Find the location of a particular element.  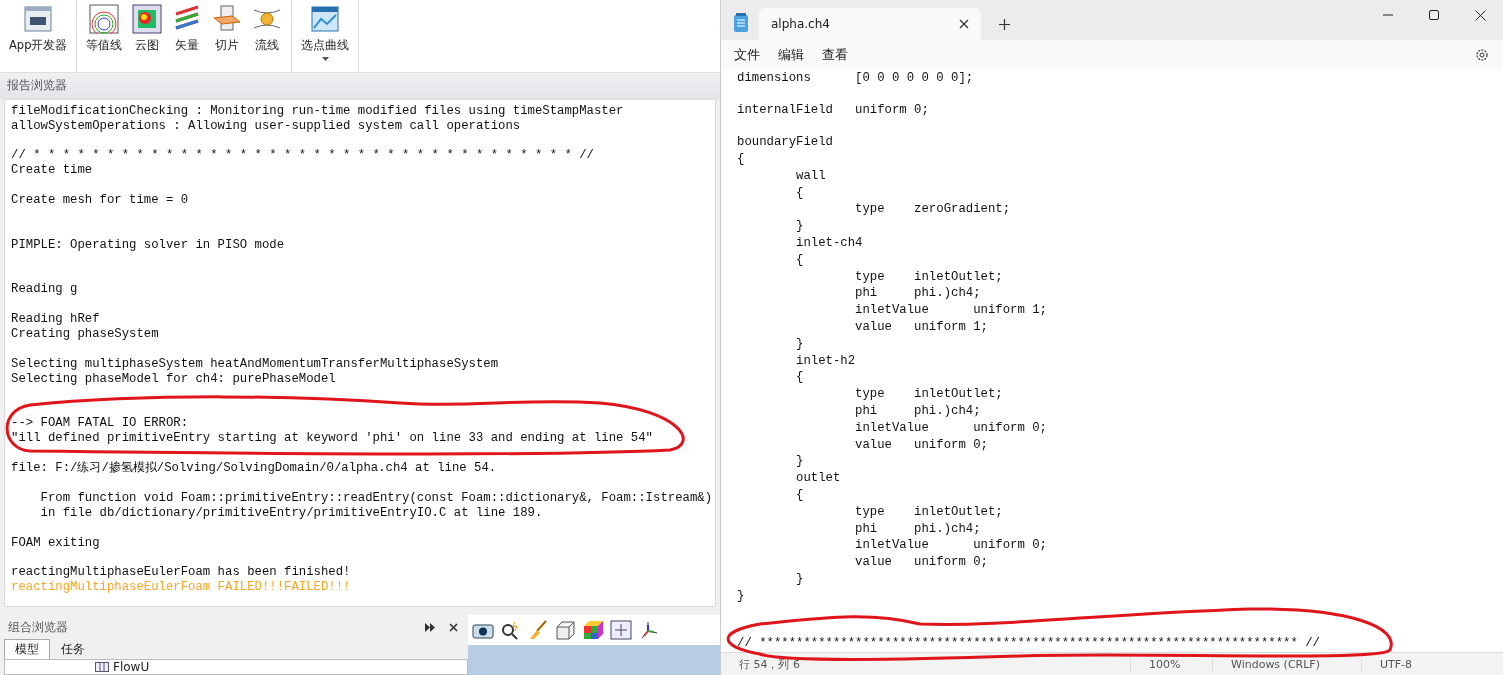

log-line: fileModificationChecking : Monitoring run-time modified files using timeStampMaster is located at coordinates (318, 111).